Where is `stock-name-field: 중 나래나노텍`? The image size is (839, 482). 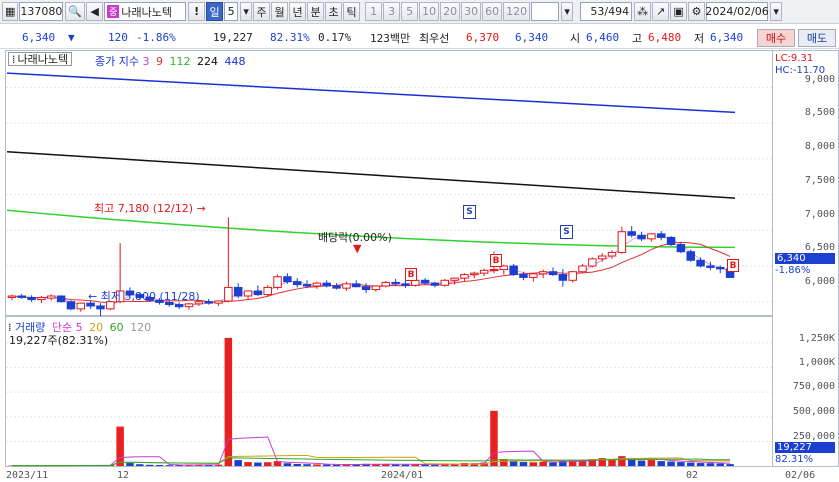 stock-name-field: 중 나래나노텍 is located at coordinates (145, 11).